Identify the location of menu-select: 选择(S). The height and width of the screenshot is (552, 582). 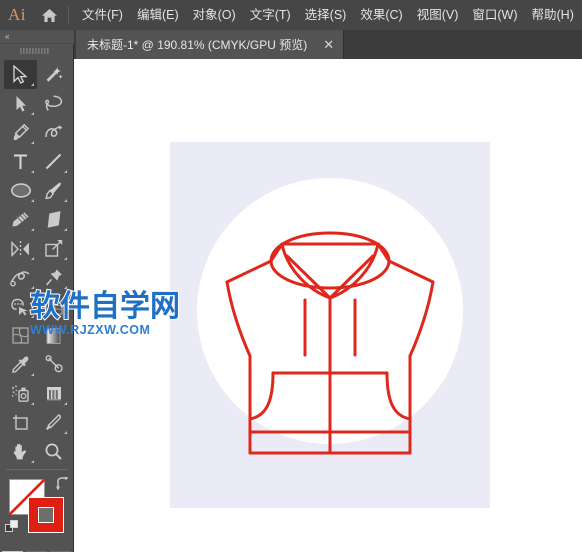
(326, 15).